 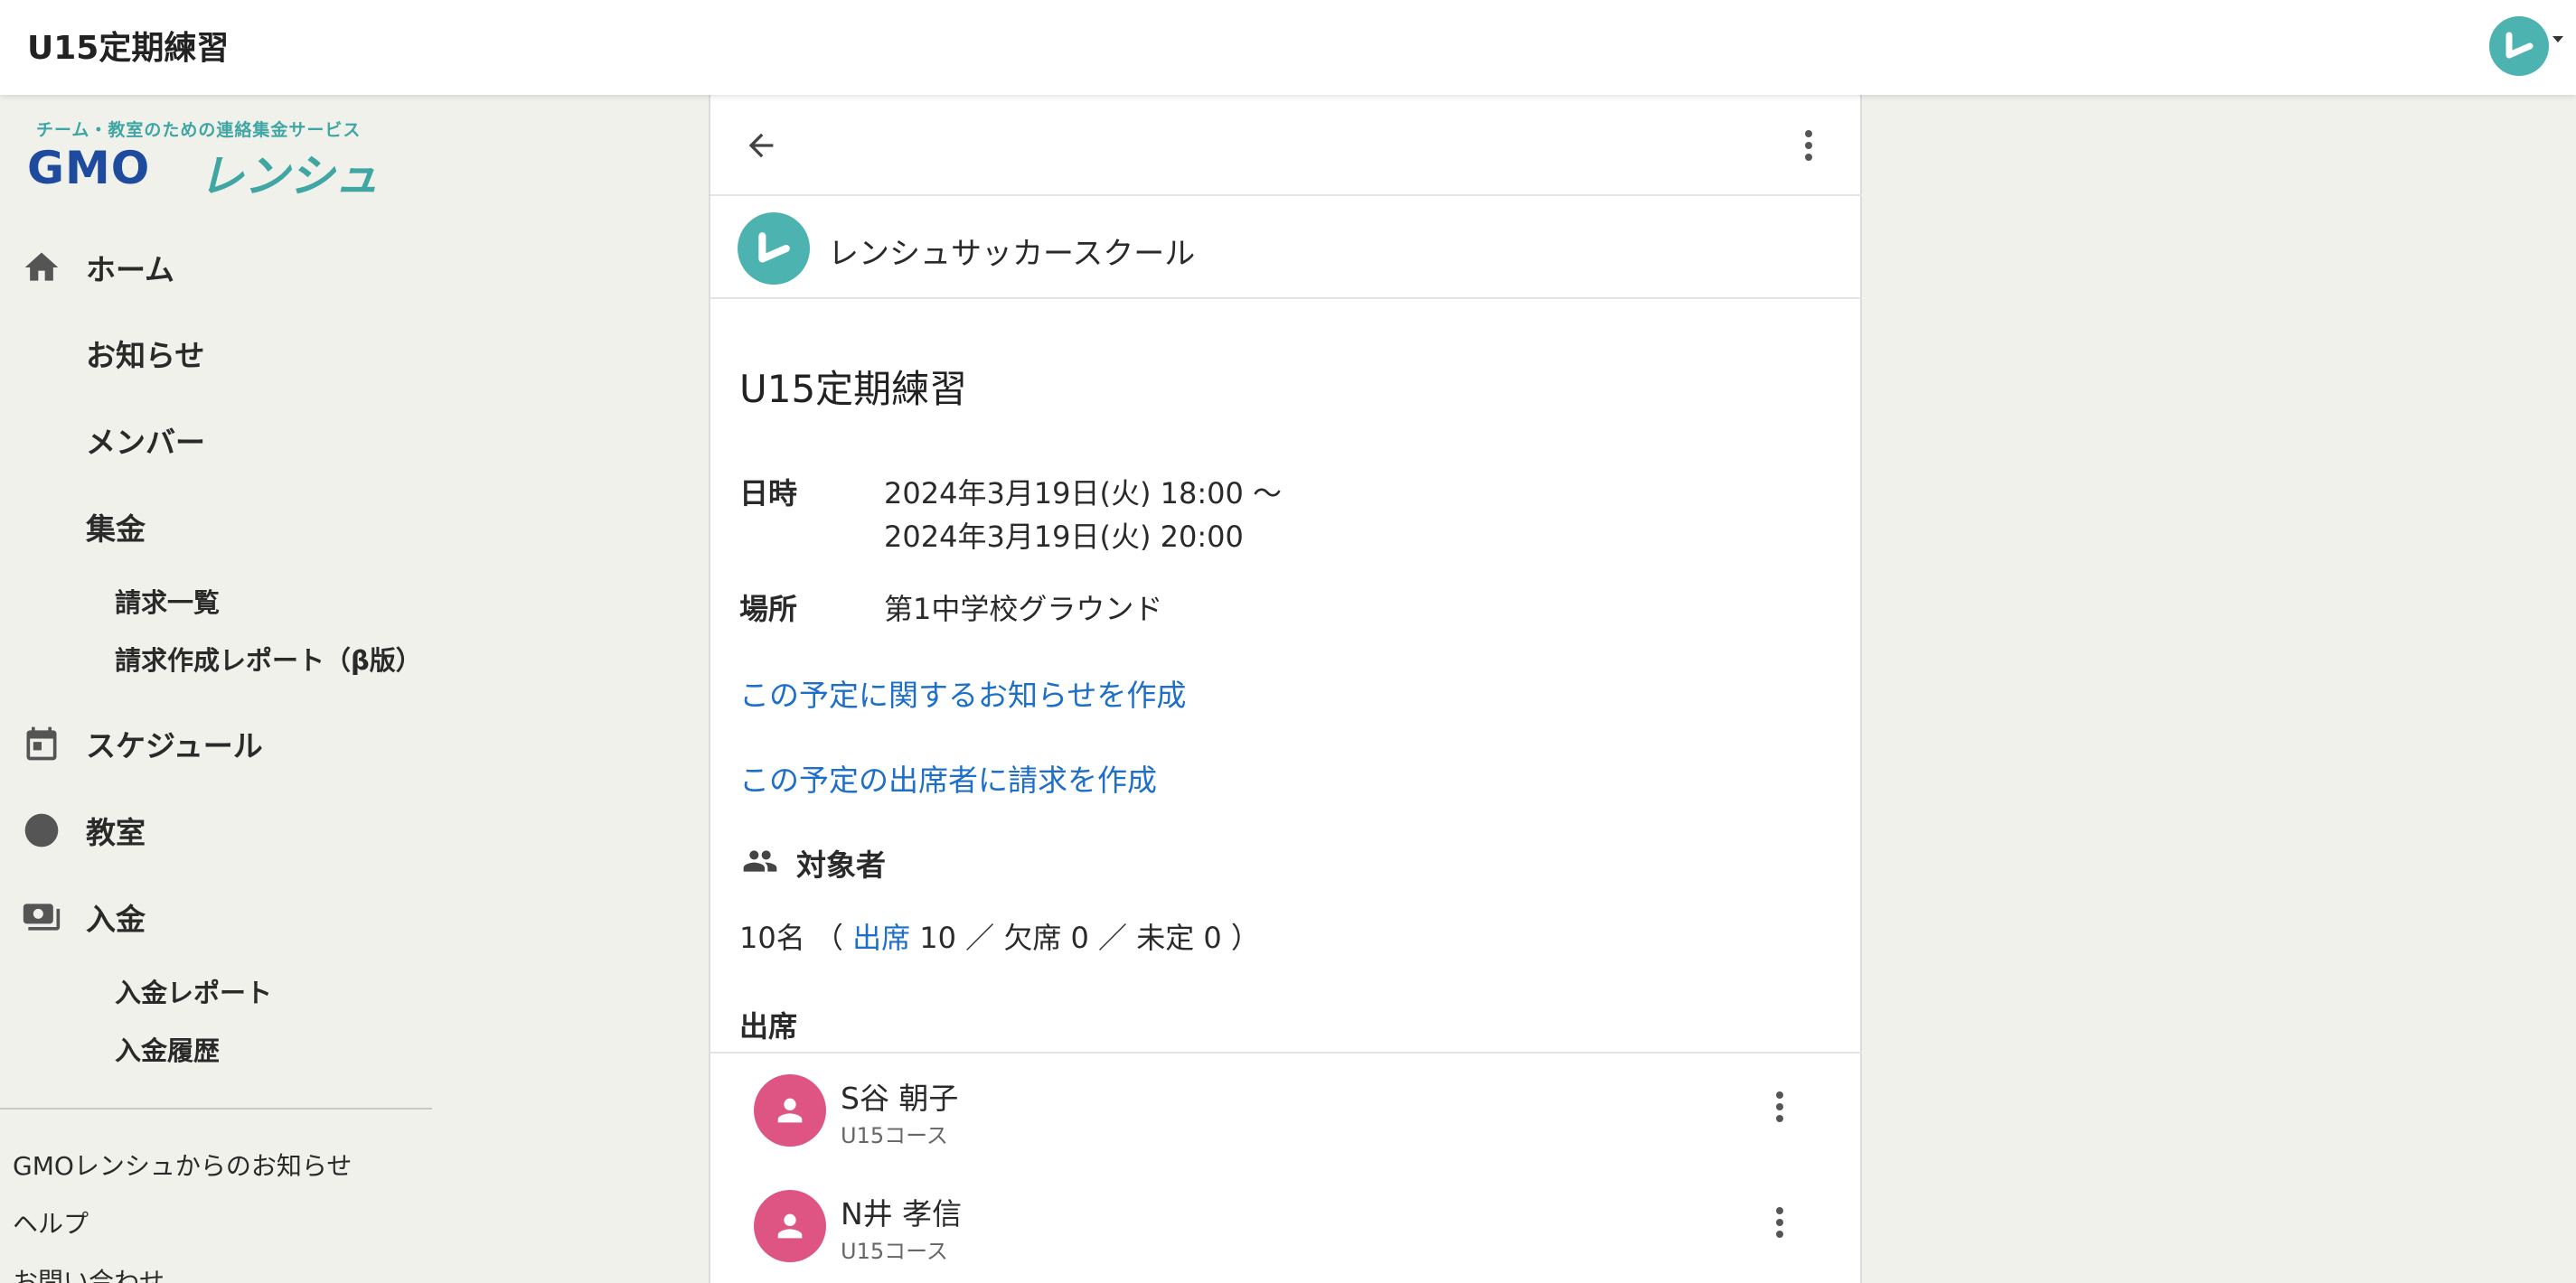 What do you see at coordinates (963, 693) in the screenshot?
I see `create-news-link: この予定に関するお知らせを作成` at bounding box center [963, 693].